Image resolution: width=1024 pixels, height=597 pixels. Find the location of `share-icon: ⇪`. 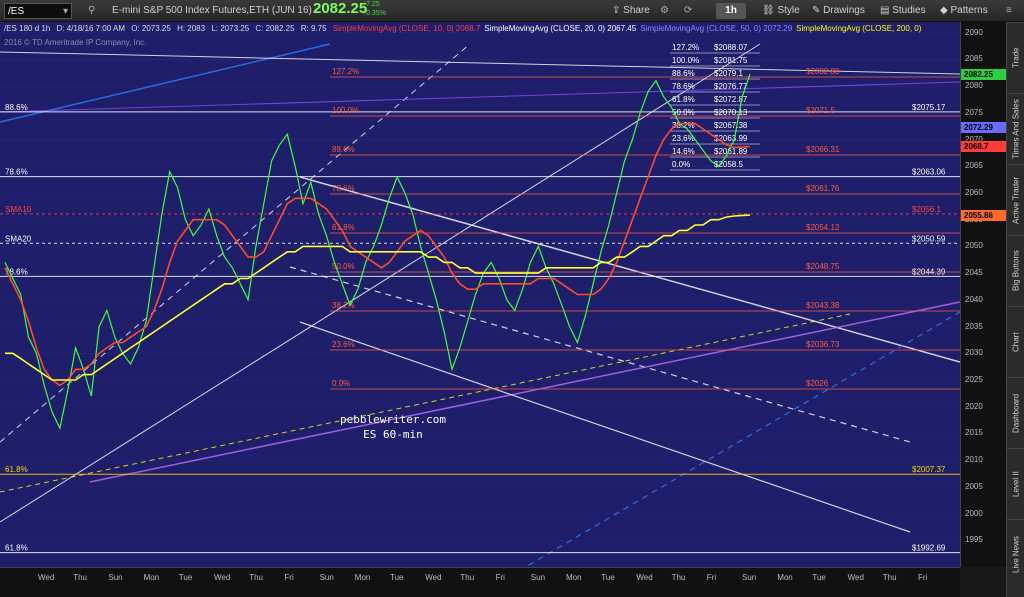

share-icon: ⇪ is located at coordinates (618, 10).